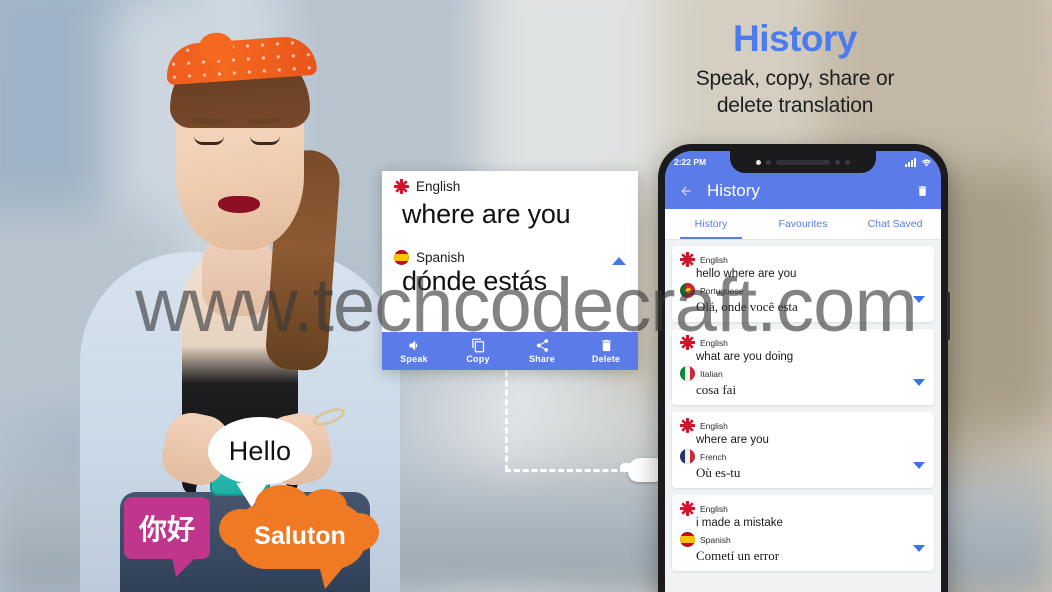 The image size is (1052, 592). Describe the element at coordinates (795, 105) in the screenshot. I see `headline-subtitle-line2: delete translation` at that location.